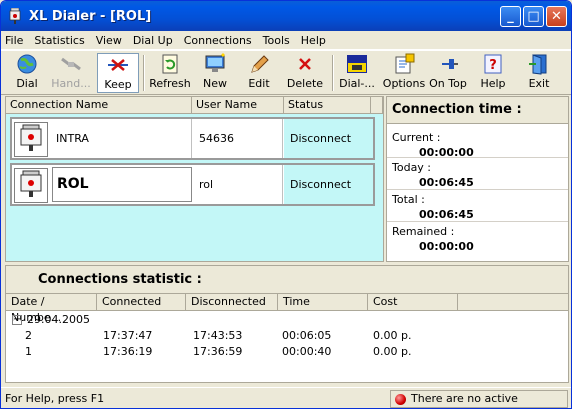 Image resolution: width=572 pixels, height=409 pixels. I want to click on current-time-block: Current : 00:00:00, so click(477, 141).